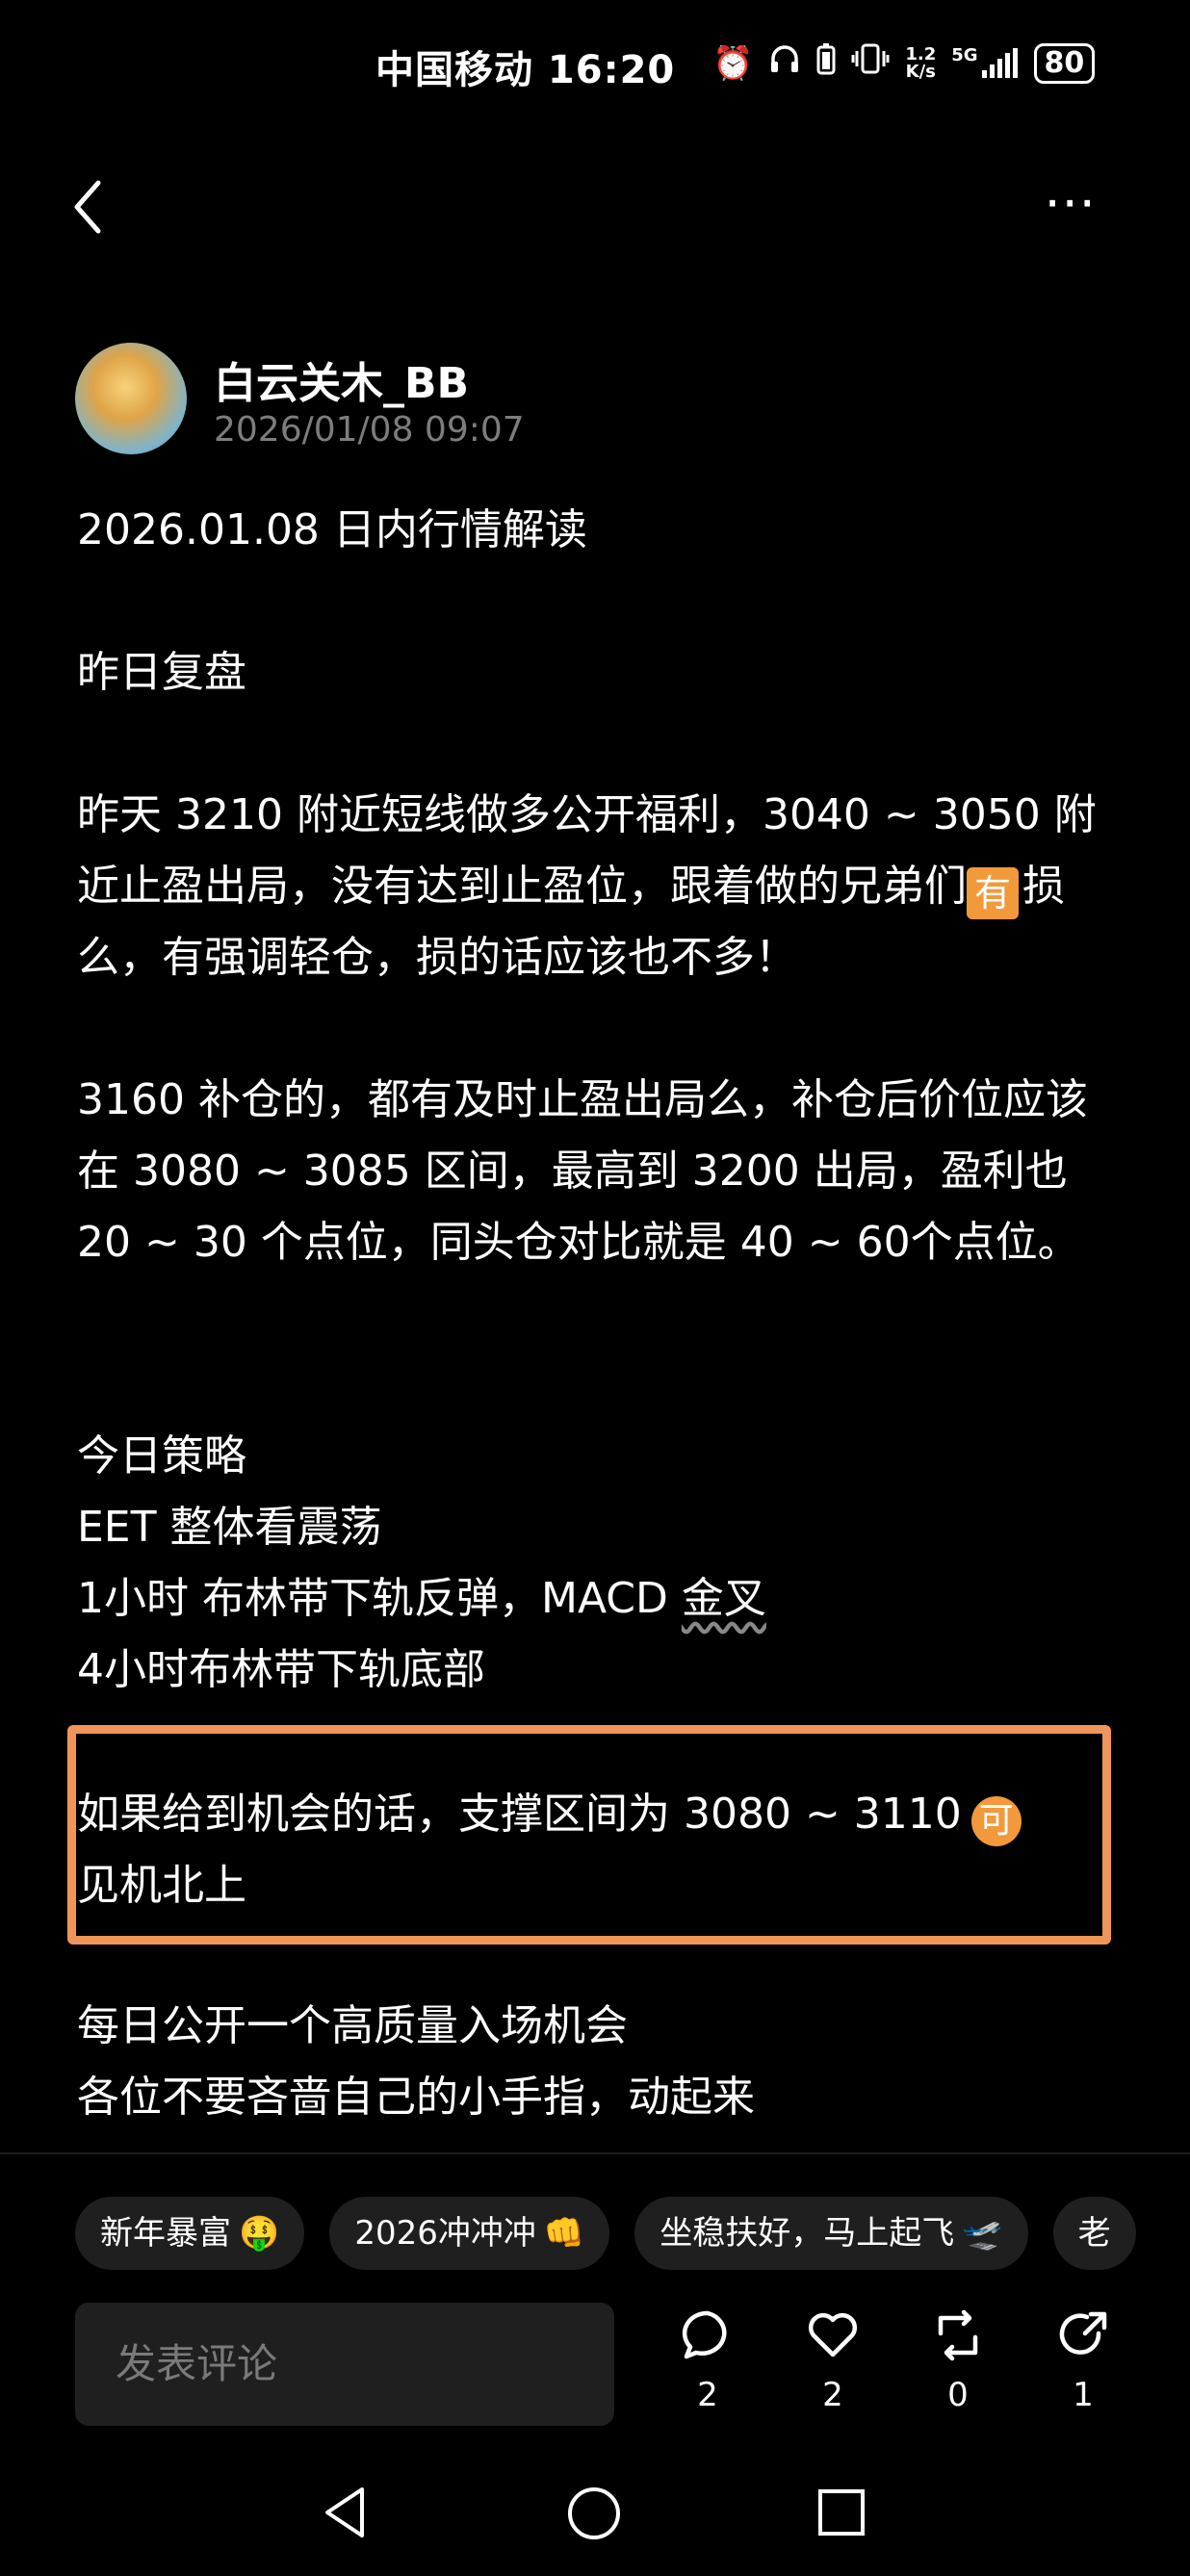 Image resolution: width=1190 pixels, height=2576 pixels. What do you see at coordinates (230, 1528) in the screenshot?
I see `strategy-line-1: EET 整体看震荡` at bounding box center [230, 1528].